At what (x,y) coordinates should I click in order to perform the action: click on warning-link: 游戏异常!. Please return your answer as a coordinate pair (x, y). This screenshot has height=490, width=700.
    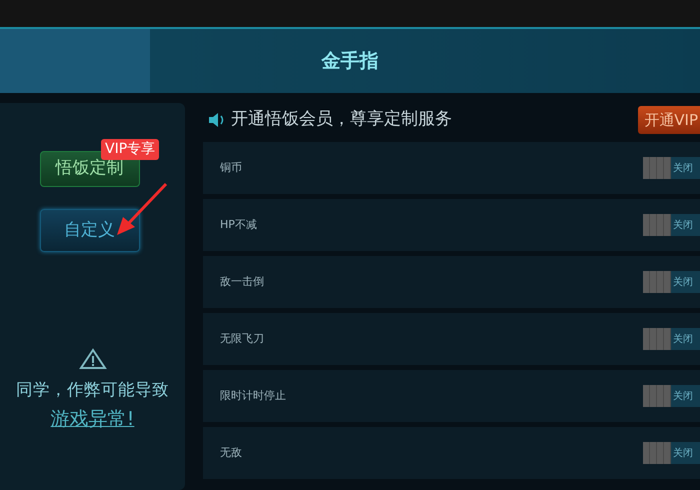
    Looking at the image, I should click on (92, 419).